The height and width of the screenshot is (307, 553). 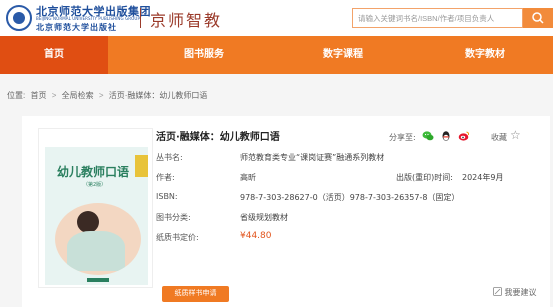 I want to click on breadcrumb: 位置: 首页 > 全局检索 > 活页·融媒体：幼儿教师口语, so click(x=108, y=95).